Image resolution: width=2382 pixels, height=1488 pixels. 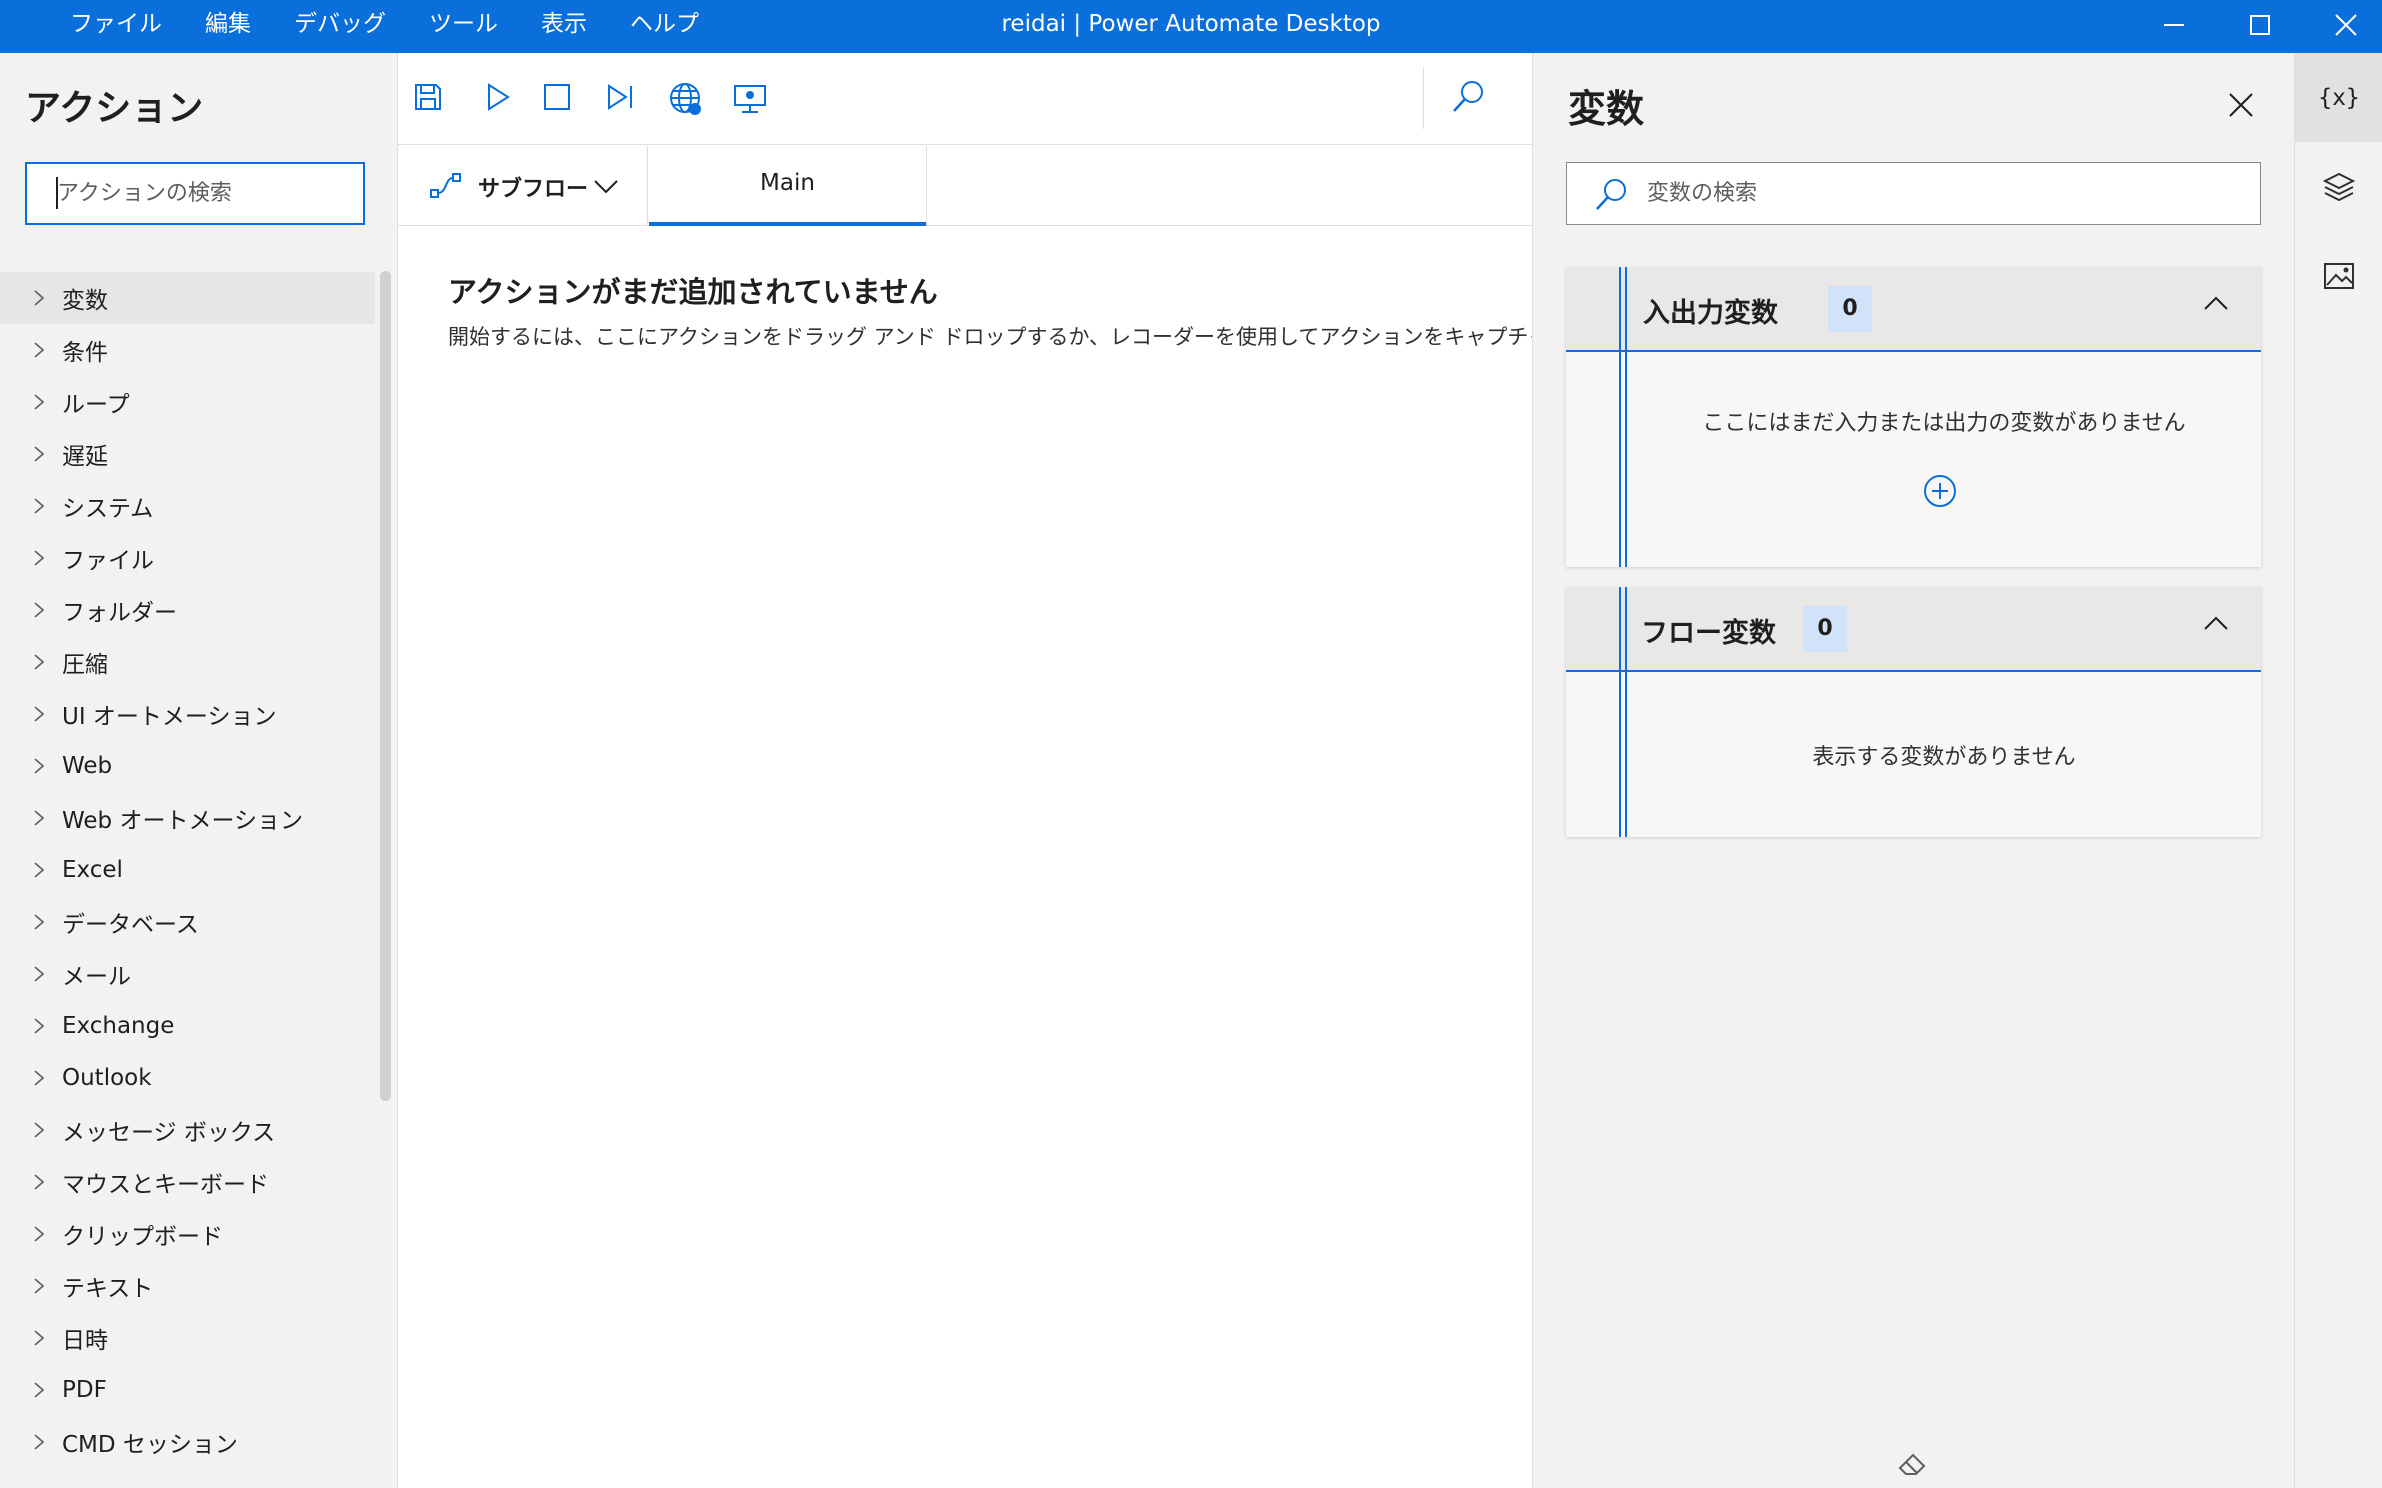 I want to click on flow-variables-empty-text: 表示する変数がありません, so click(x=1944, y=757).